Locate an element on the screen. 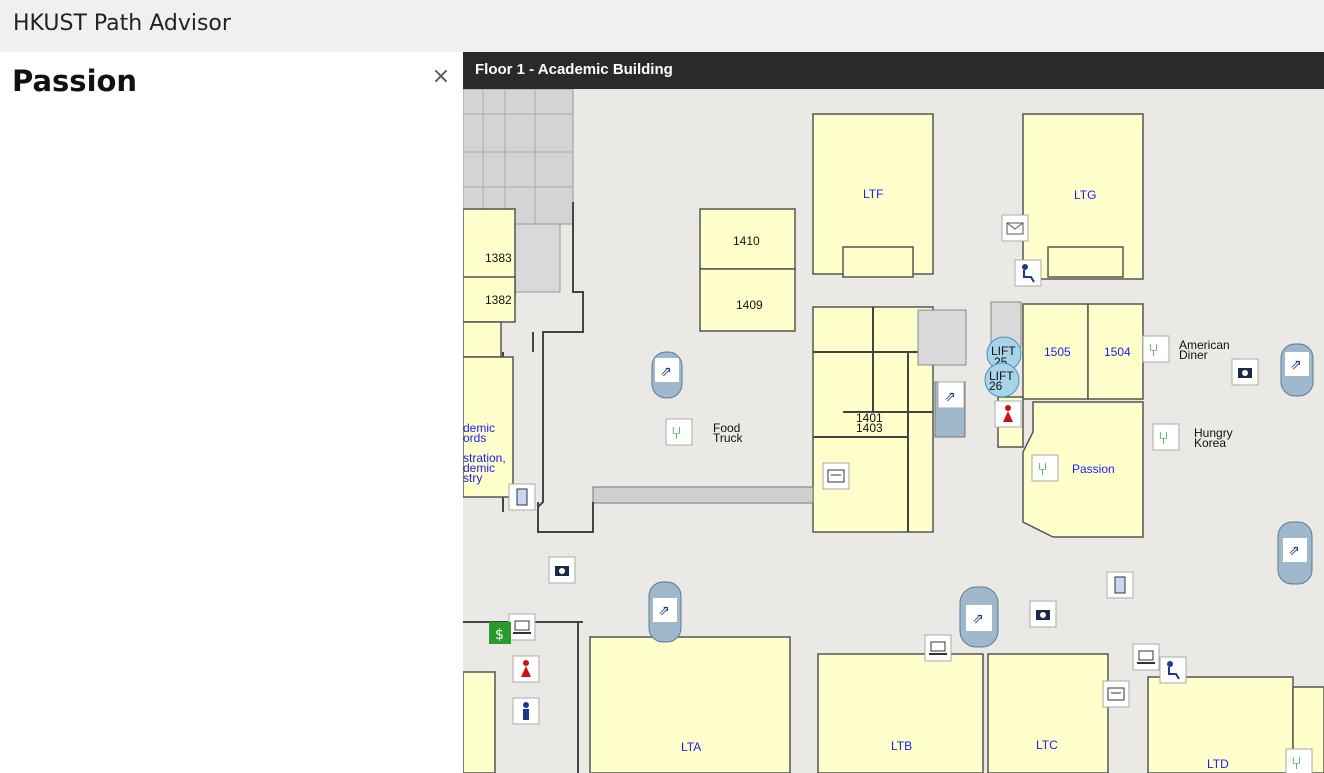 This screenshot has width=1324, height=773. room-ltc is located at coordinates (1048, 713).